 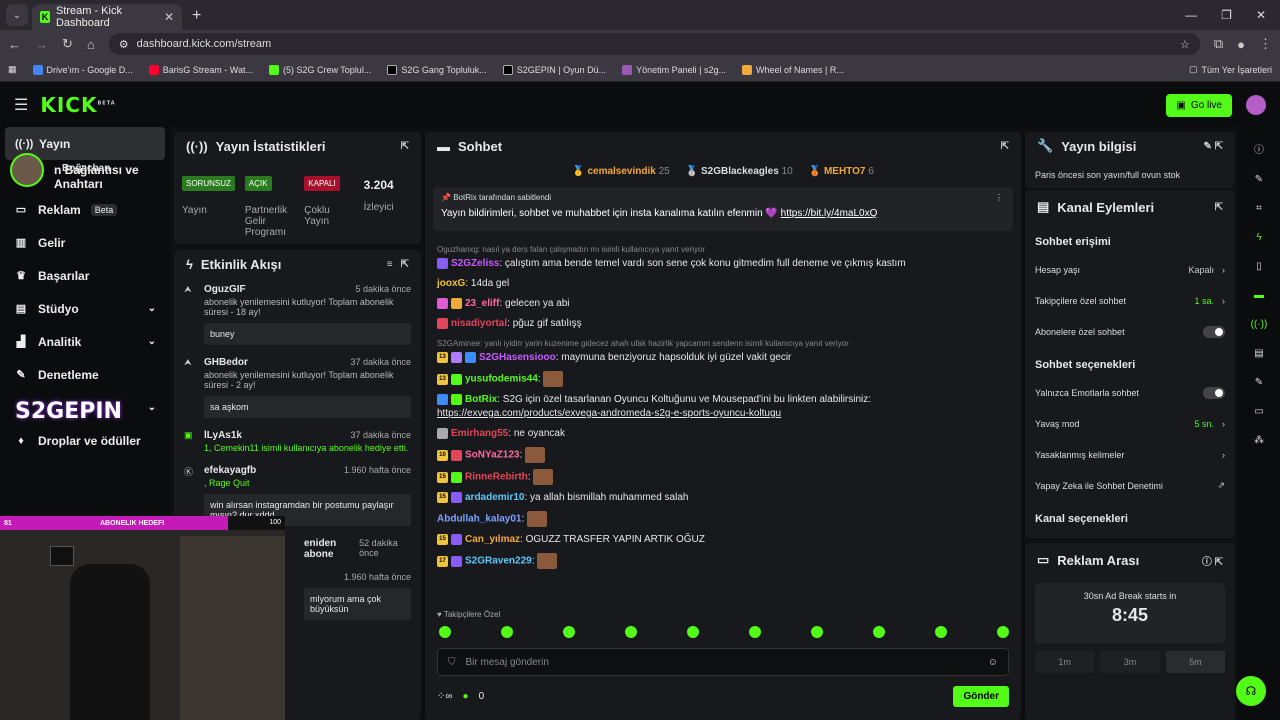 I want to click on restore-icon: ❐, so click(x=1226, y=15).